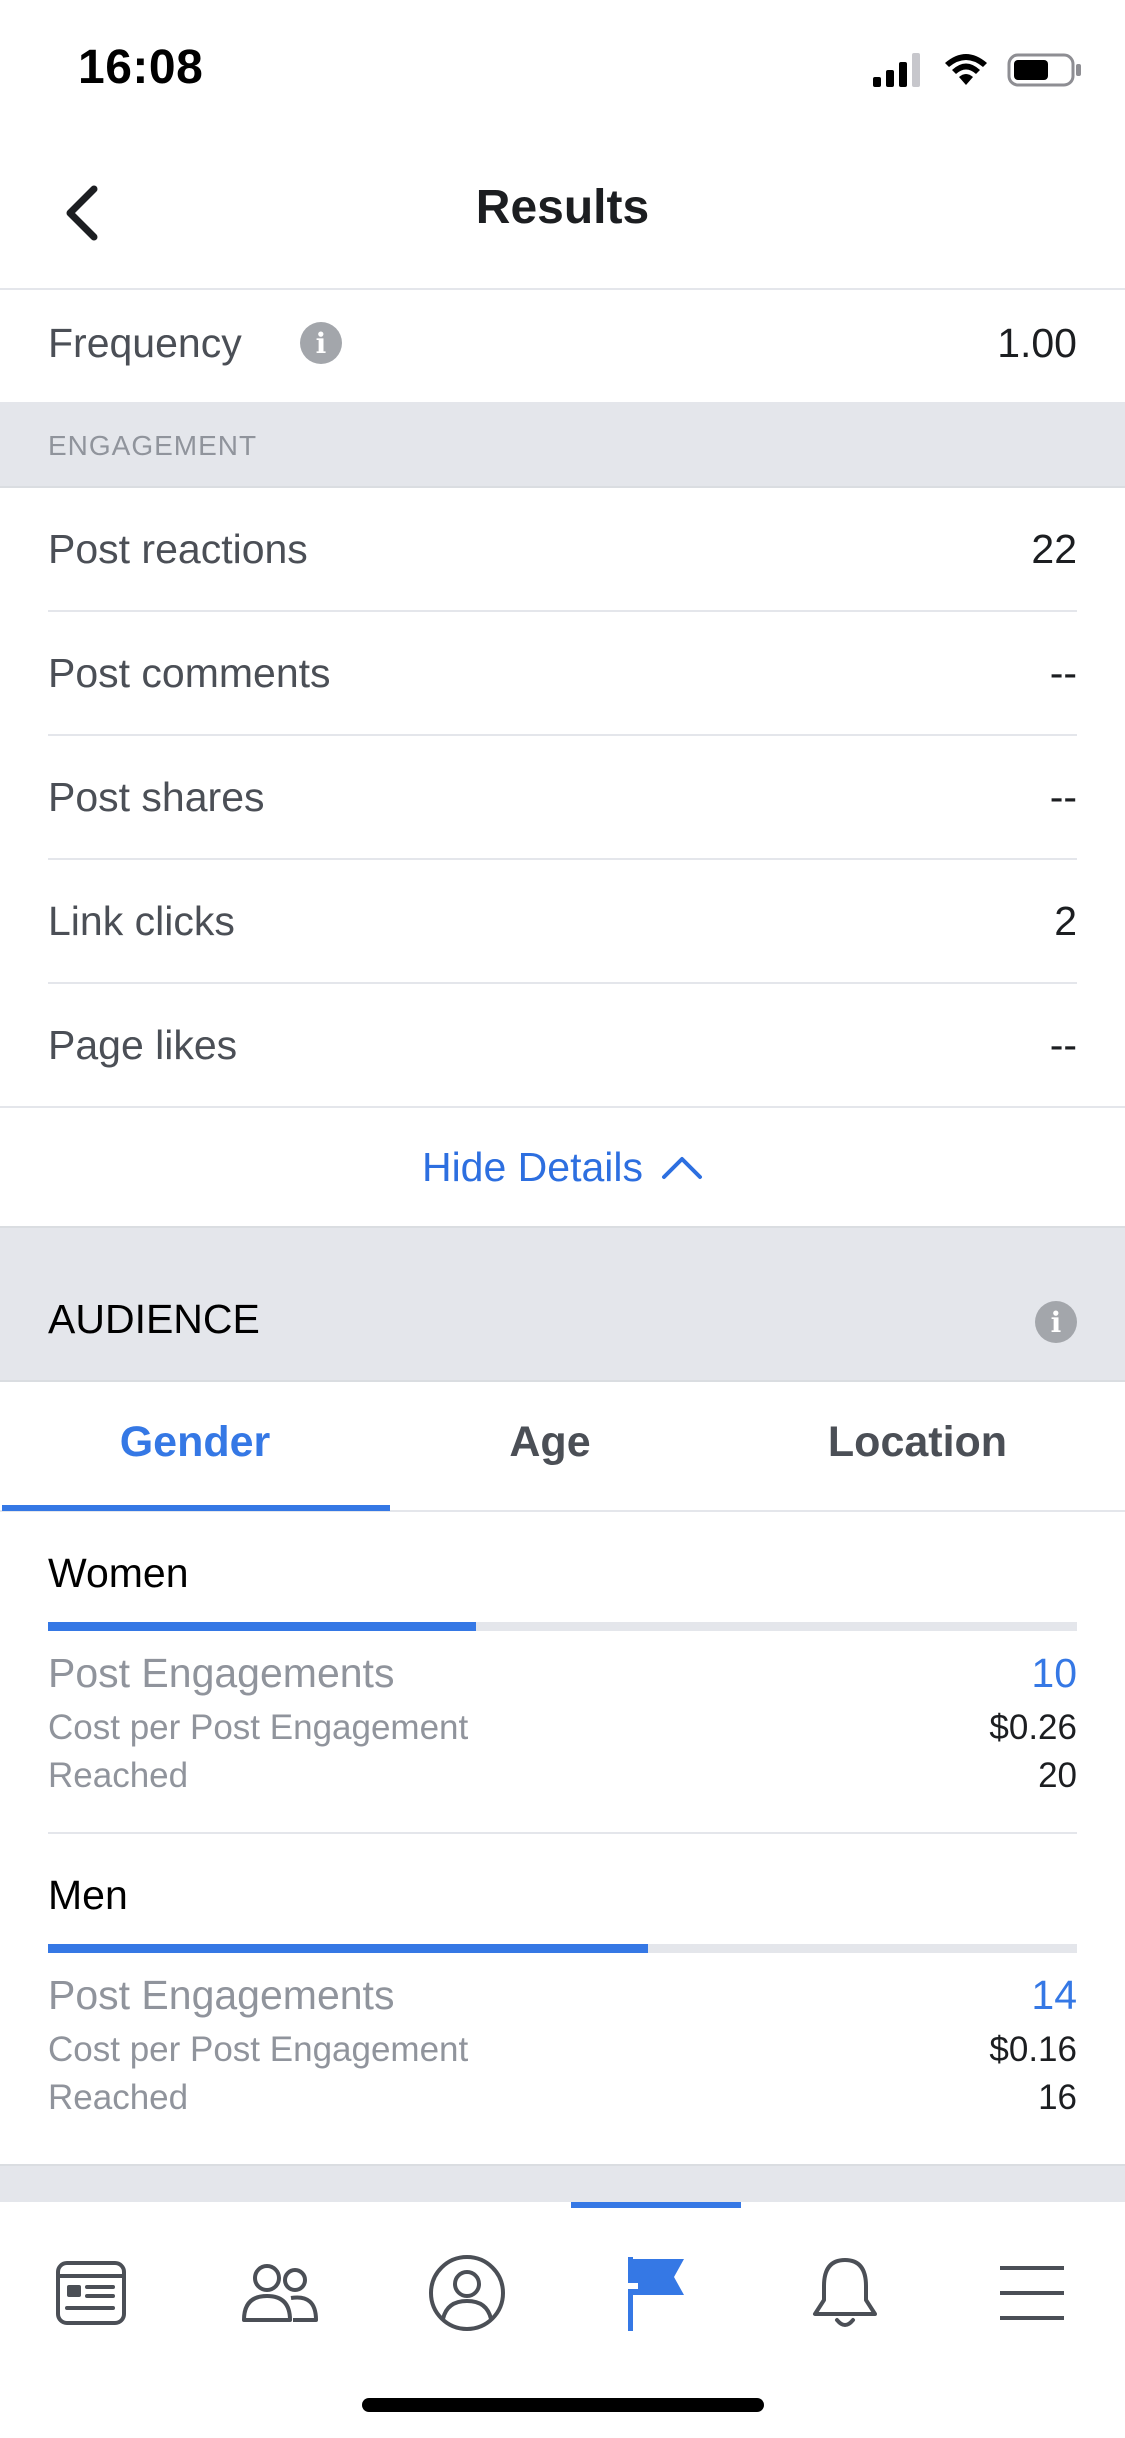 Image resolution: width=1125 pixels, height=2438 pixels. I want to click on page-likes-label: Page likes, so click(143, 1045).